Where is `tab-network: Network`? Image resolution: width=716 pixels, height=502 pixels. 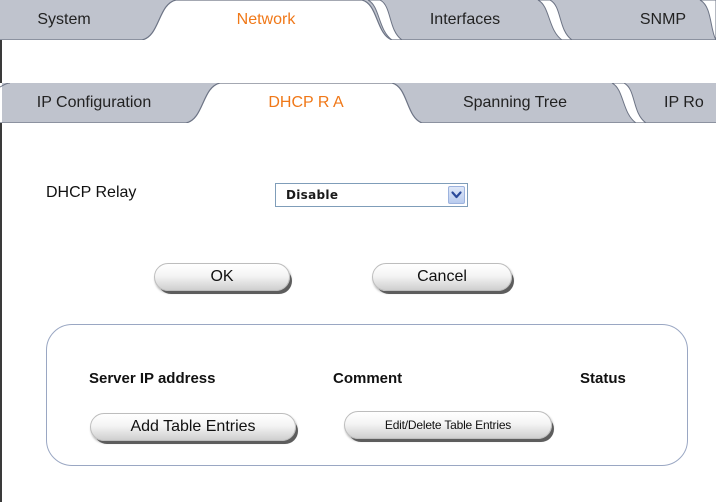
tab-network: Network is located at coordinates (266, 20).